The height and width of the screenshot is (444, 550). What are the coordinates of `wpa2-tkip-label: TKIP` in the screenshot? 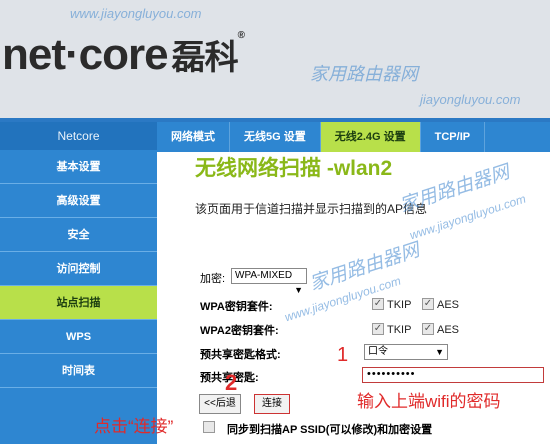 It's located at (399, 330).